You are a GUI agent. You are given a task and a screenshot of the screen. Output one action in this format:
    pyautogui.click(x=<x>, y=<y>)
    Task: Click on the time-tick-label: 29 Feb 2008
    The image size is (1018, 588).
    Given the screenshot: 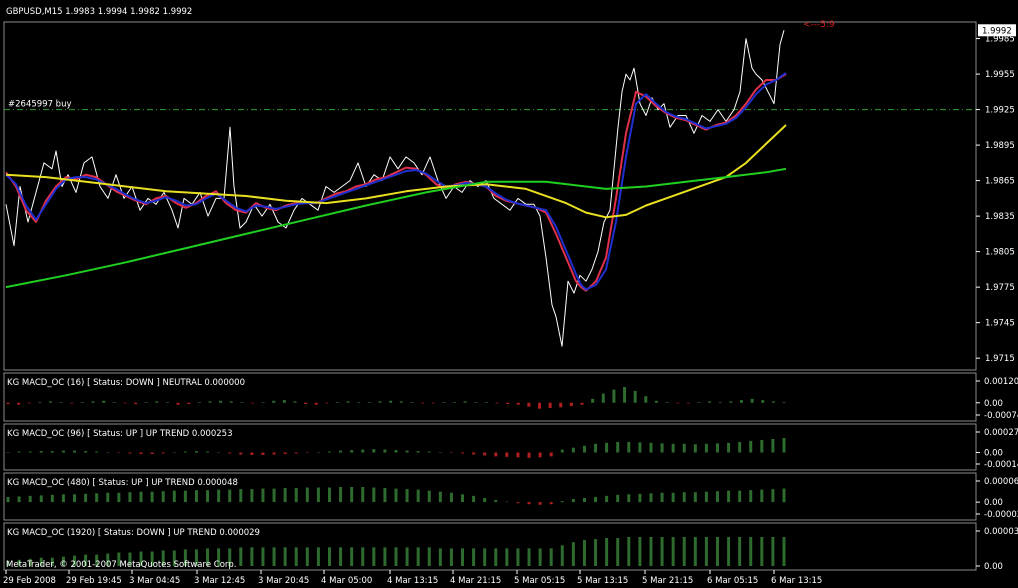 What is the action you would take?
    pyautogui.click(x=29, y=581)
    